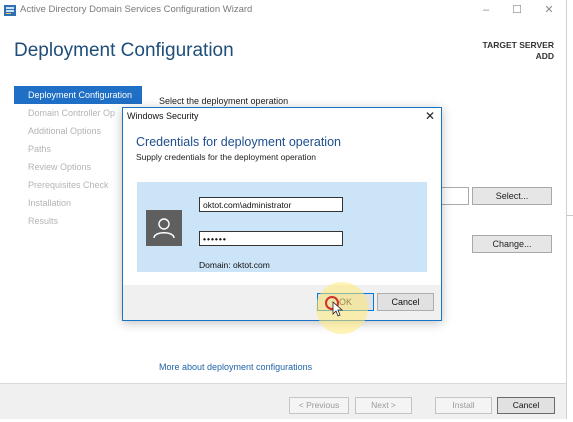  What do you see at coordinates (454, 196) in the screenshot?
I see `domain-field-edge` at bounding box center [454, 196].